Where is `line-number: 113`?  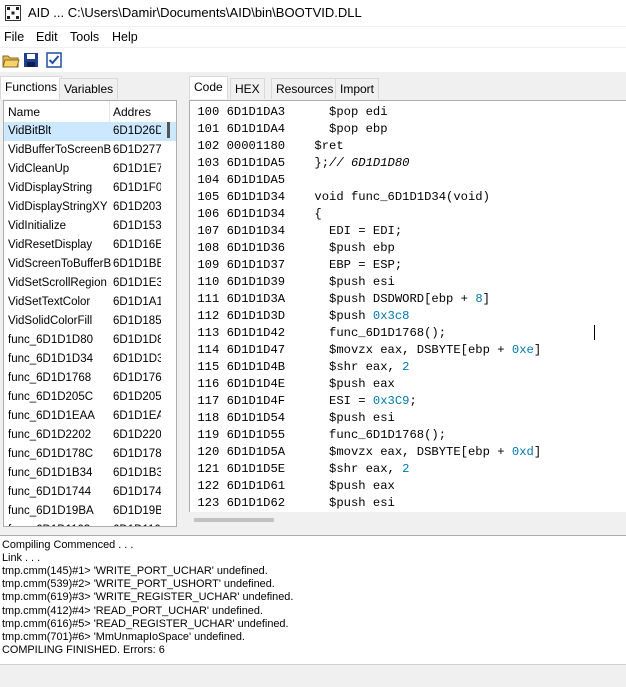
line-number: 113 is located at coordinates (208, 333).